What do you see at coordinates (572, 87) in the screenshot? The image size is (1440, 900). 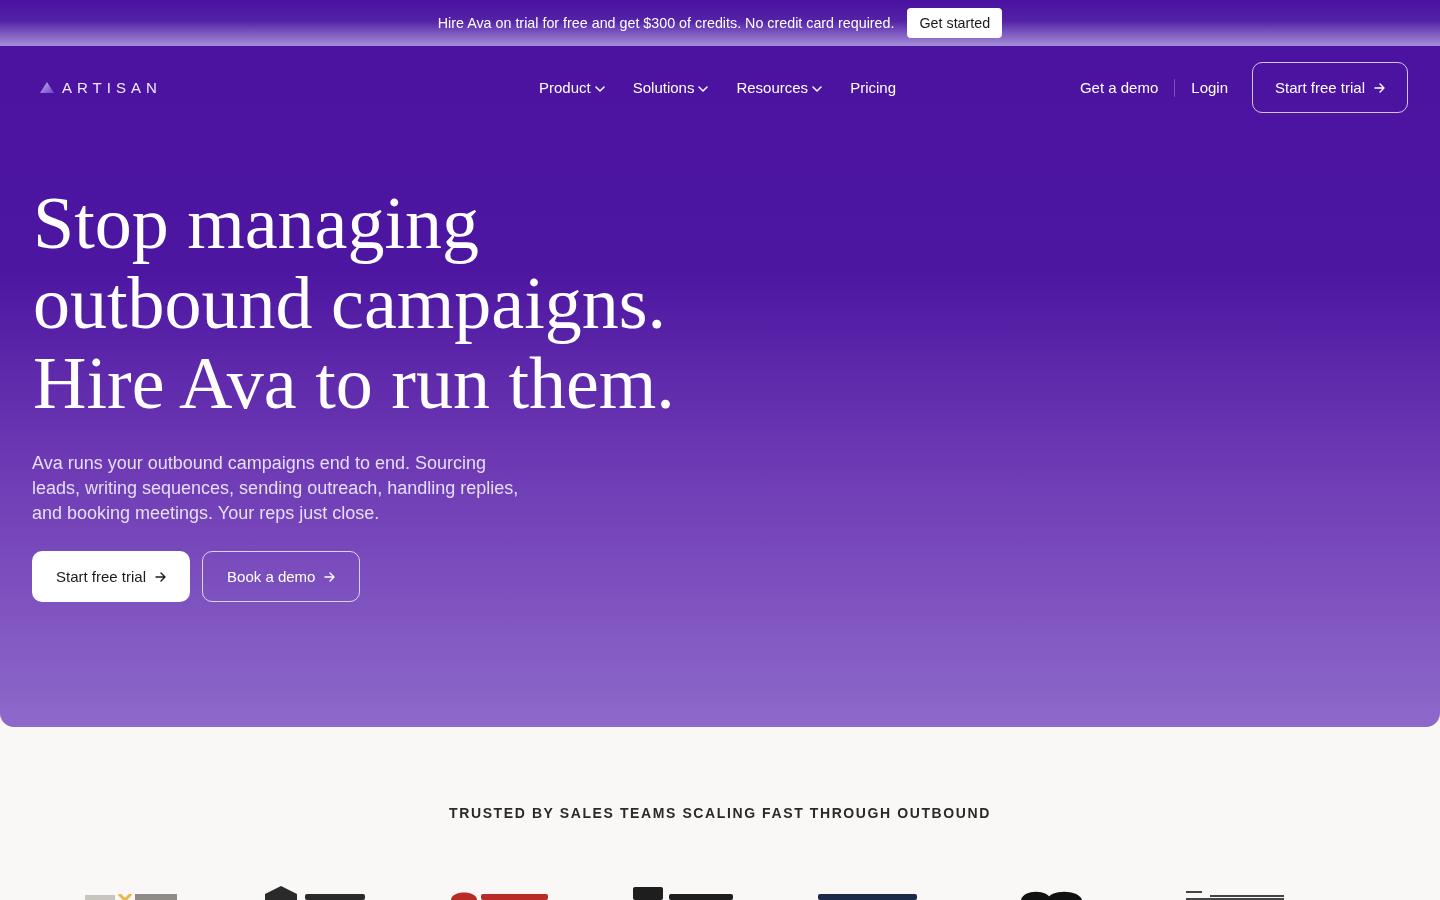 I see `nav-menu-item: Product` at bounding box center [572, 87].